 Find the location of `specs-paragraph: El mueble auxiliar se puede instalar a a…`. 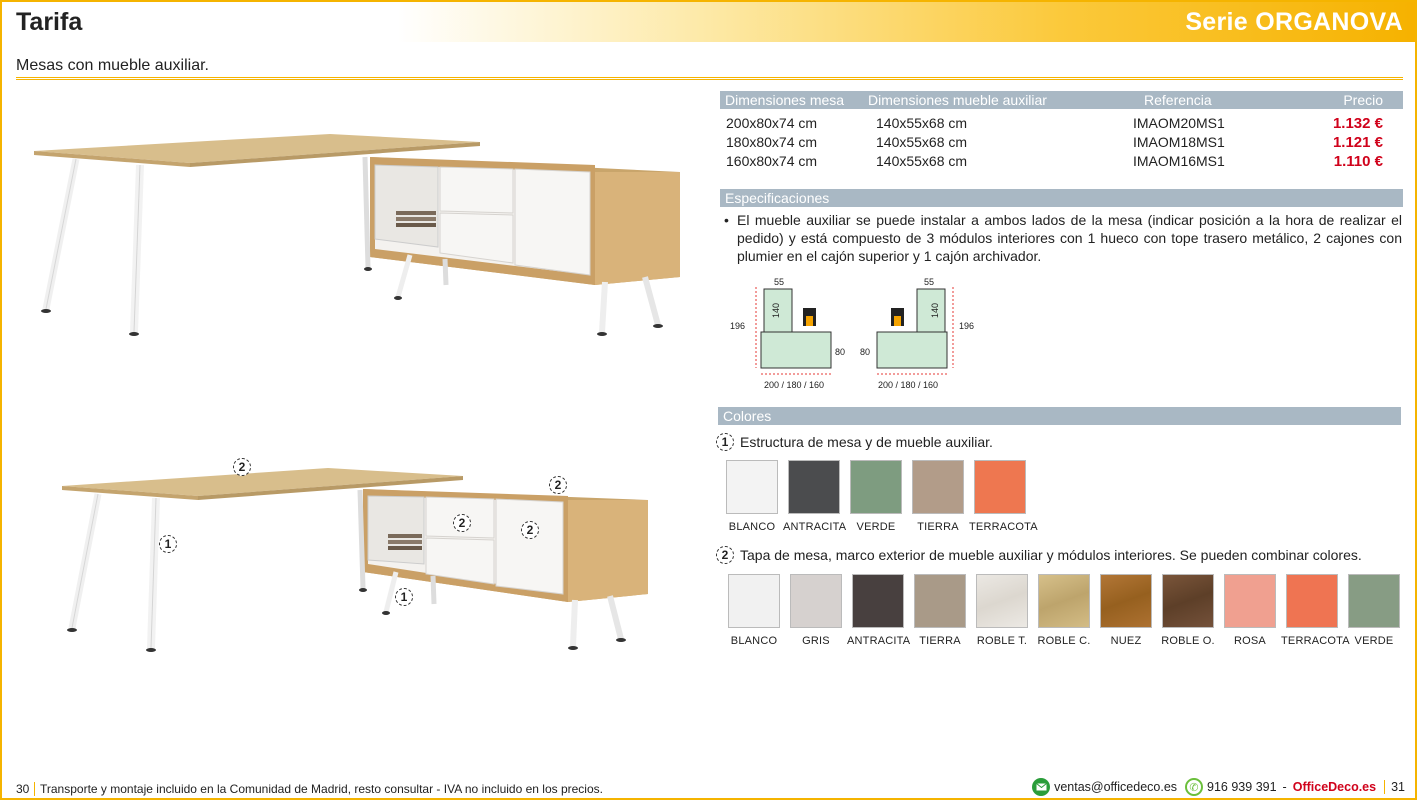

specs-paragraph: El mueble auxiliar se puede instalar a a… is located at coordinates (1069, 238).